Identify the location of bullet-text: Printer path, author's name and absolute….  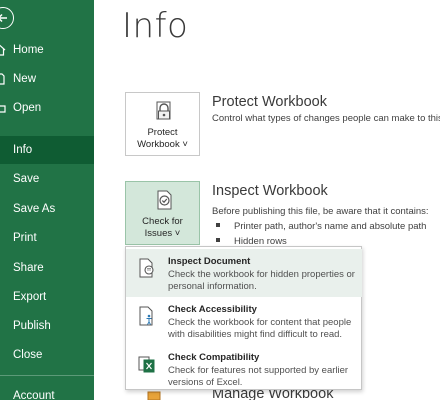
(330, 226).